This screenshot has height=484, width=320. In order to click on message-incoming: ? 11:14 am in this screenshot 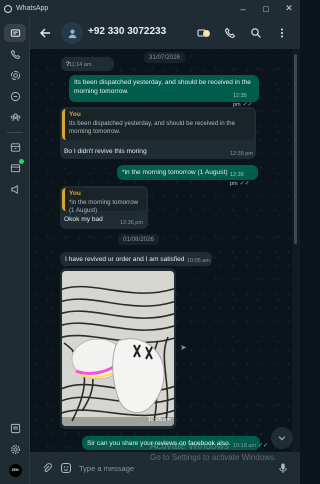, I will do `click(87, 64)`.